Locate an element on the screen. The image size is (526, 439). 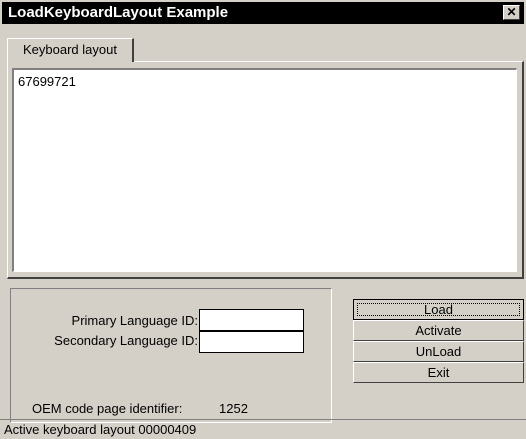
tab-keyboard-layout: Keyboard layout is located at coordinates (70, 50).